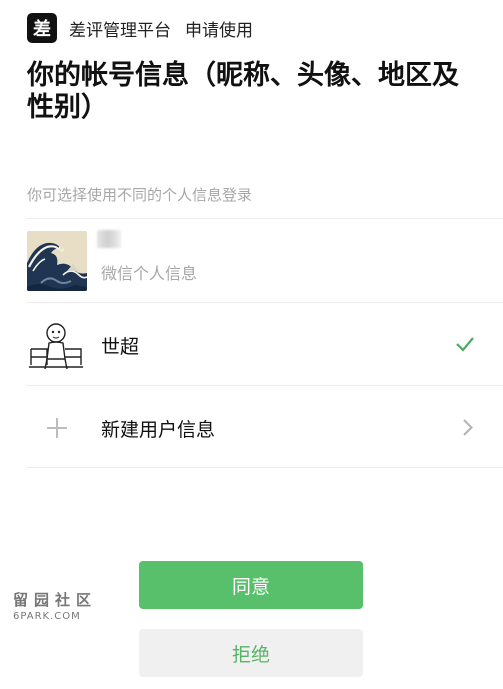 The image size is (503, 689). I want to click on nickname-blurred, so click(109, 239).